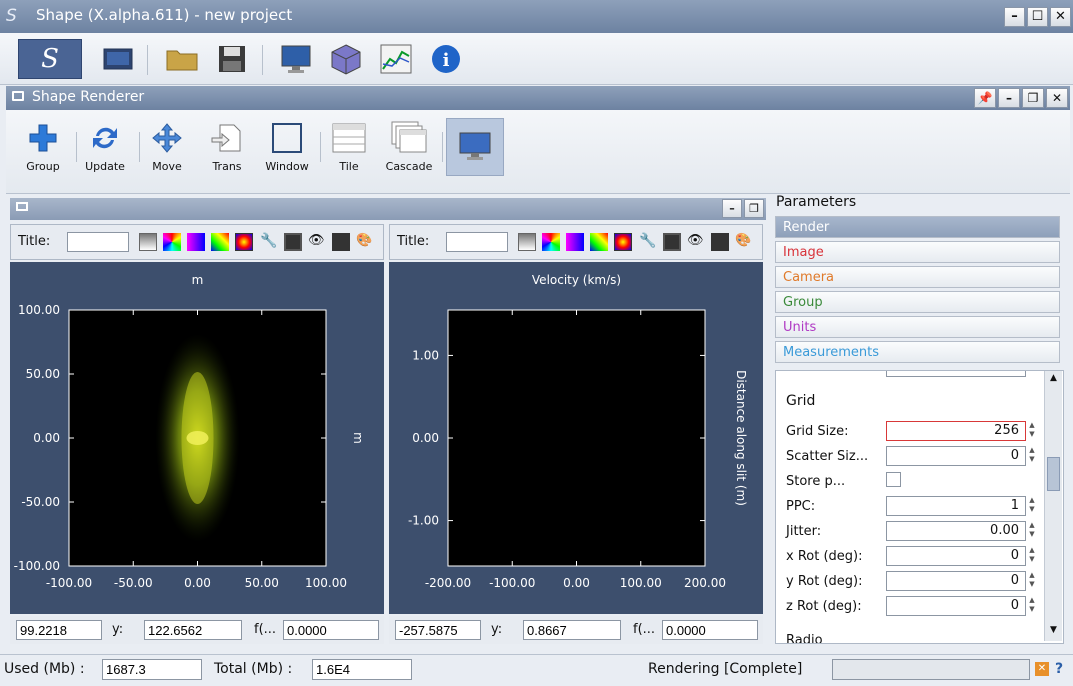  What do you see at coordinates (917, 302) in the screenshot?
I see `tab-group: Group` at bounding box center [917, 302].